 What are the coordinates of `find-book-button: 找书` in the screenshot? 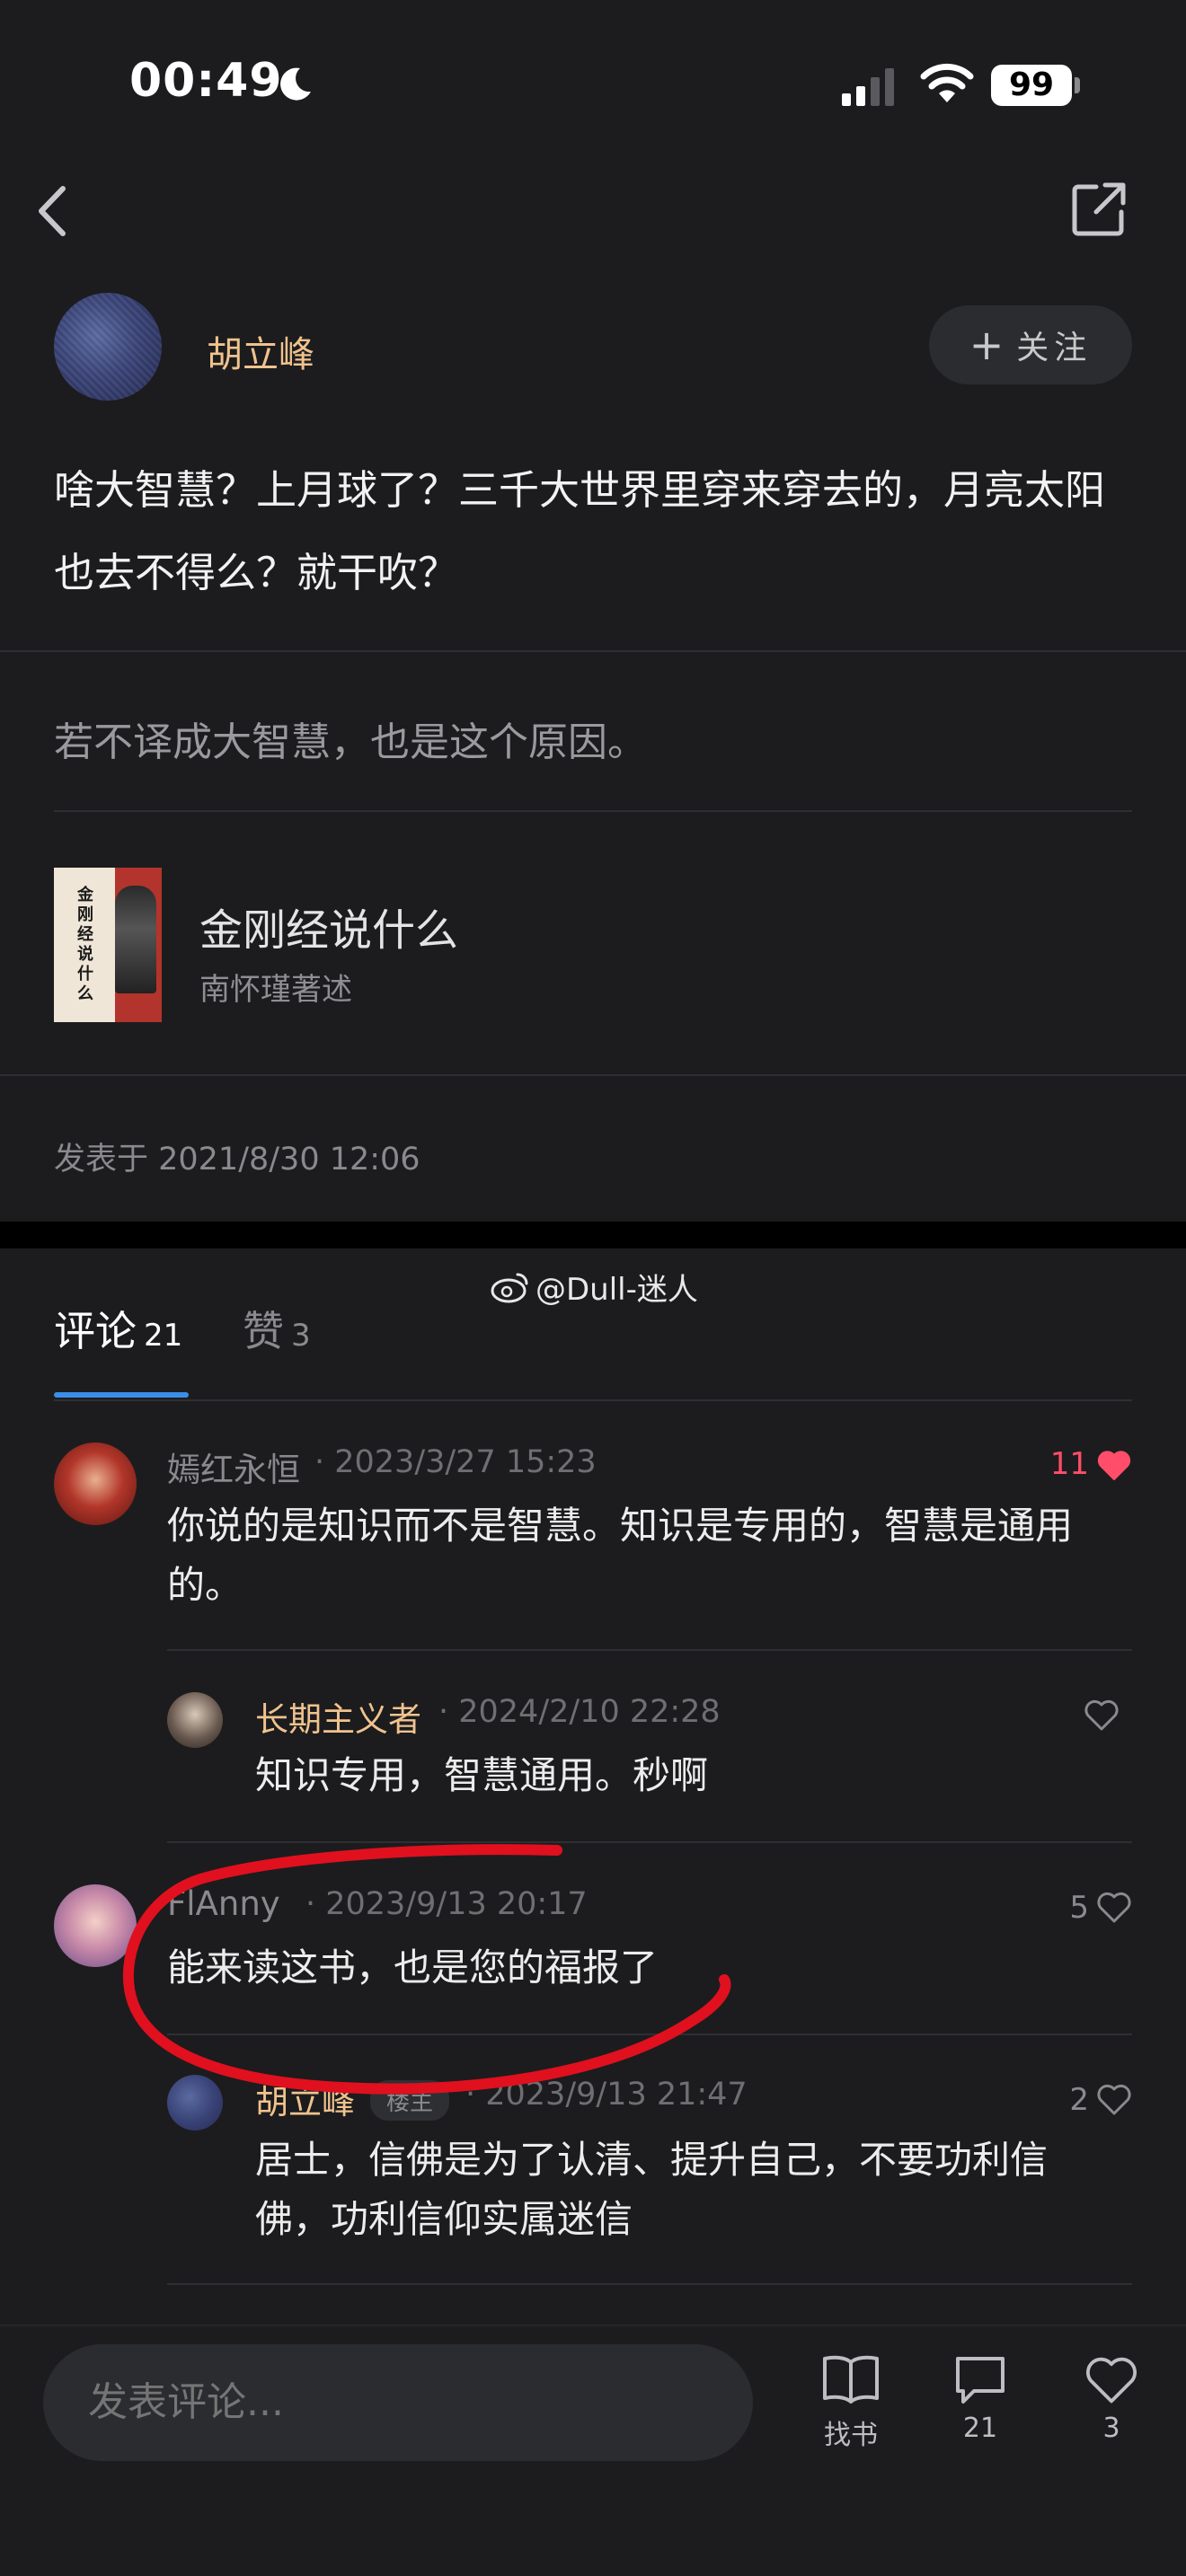 It's located at (850, 2402).